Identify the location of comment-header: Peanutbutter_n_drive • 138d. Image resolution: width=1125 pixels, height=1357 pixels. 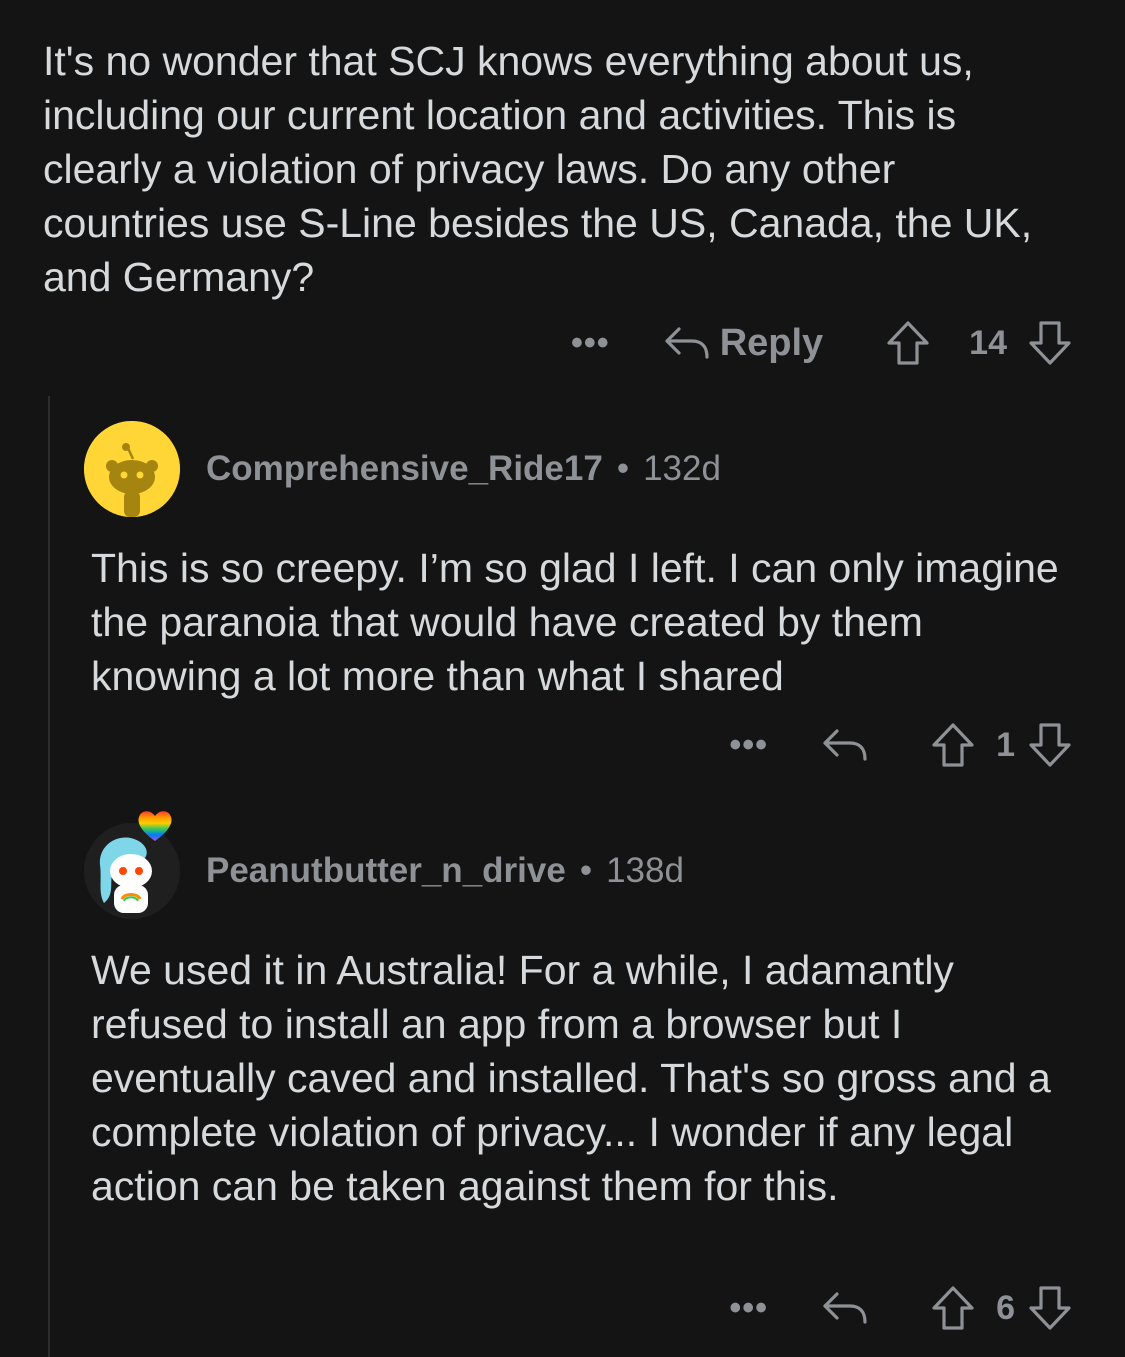
(384, 865).